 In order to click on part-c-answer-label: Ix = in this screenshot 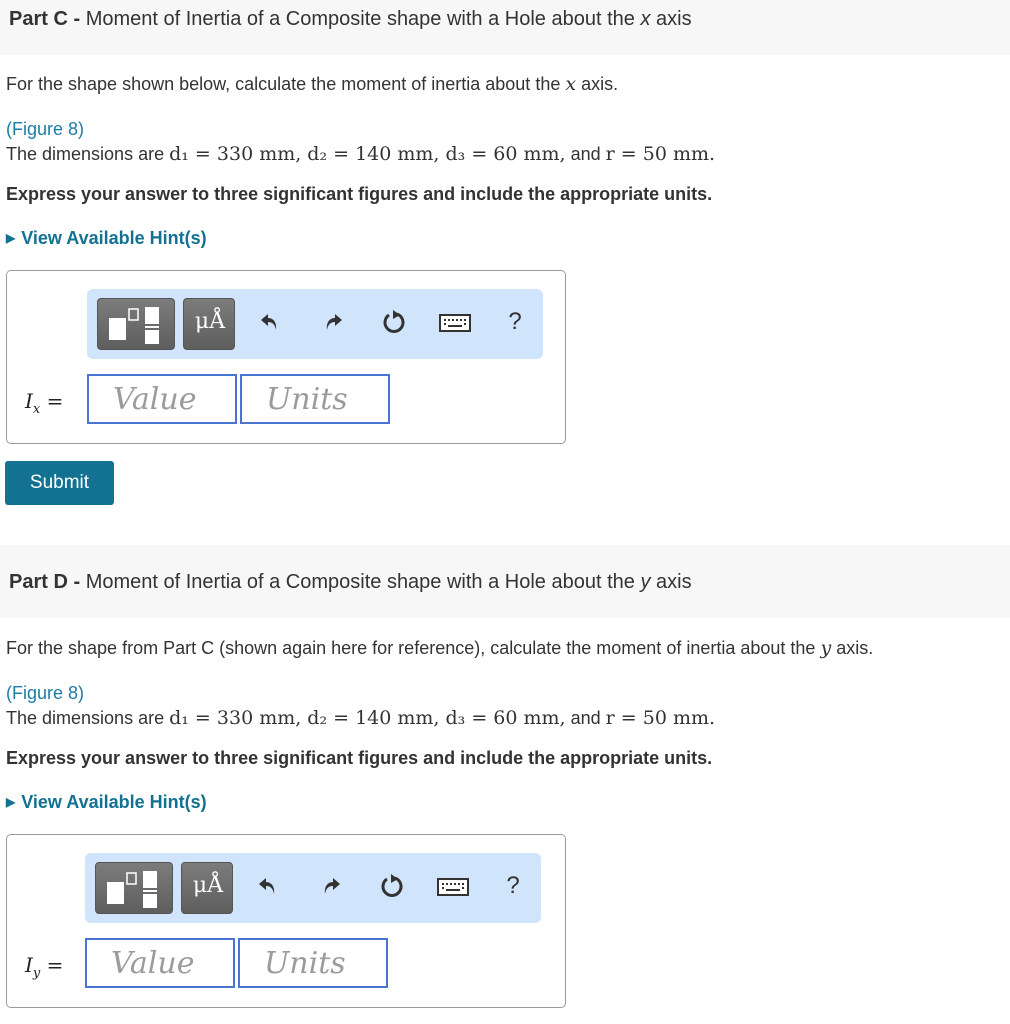, I will do `click(44, 403)`.